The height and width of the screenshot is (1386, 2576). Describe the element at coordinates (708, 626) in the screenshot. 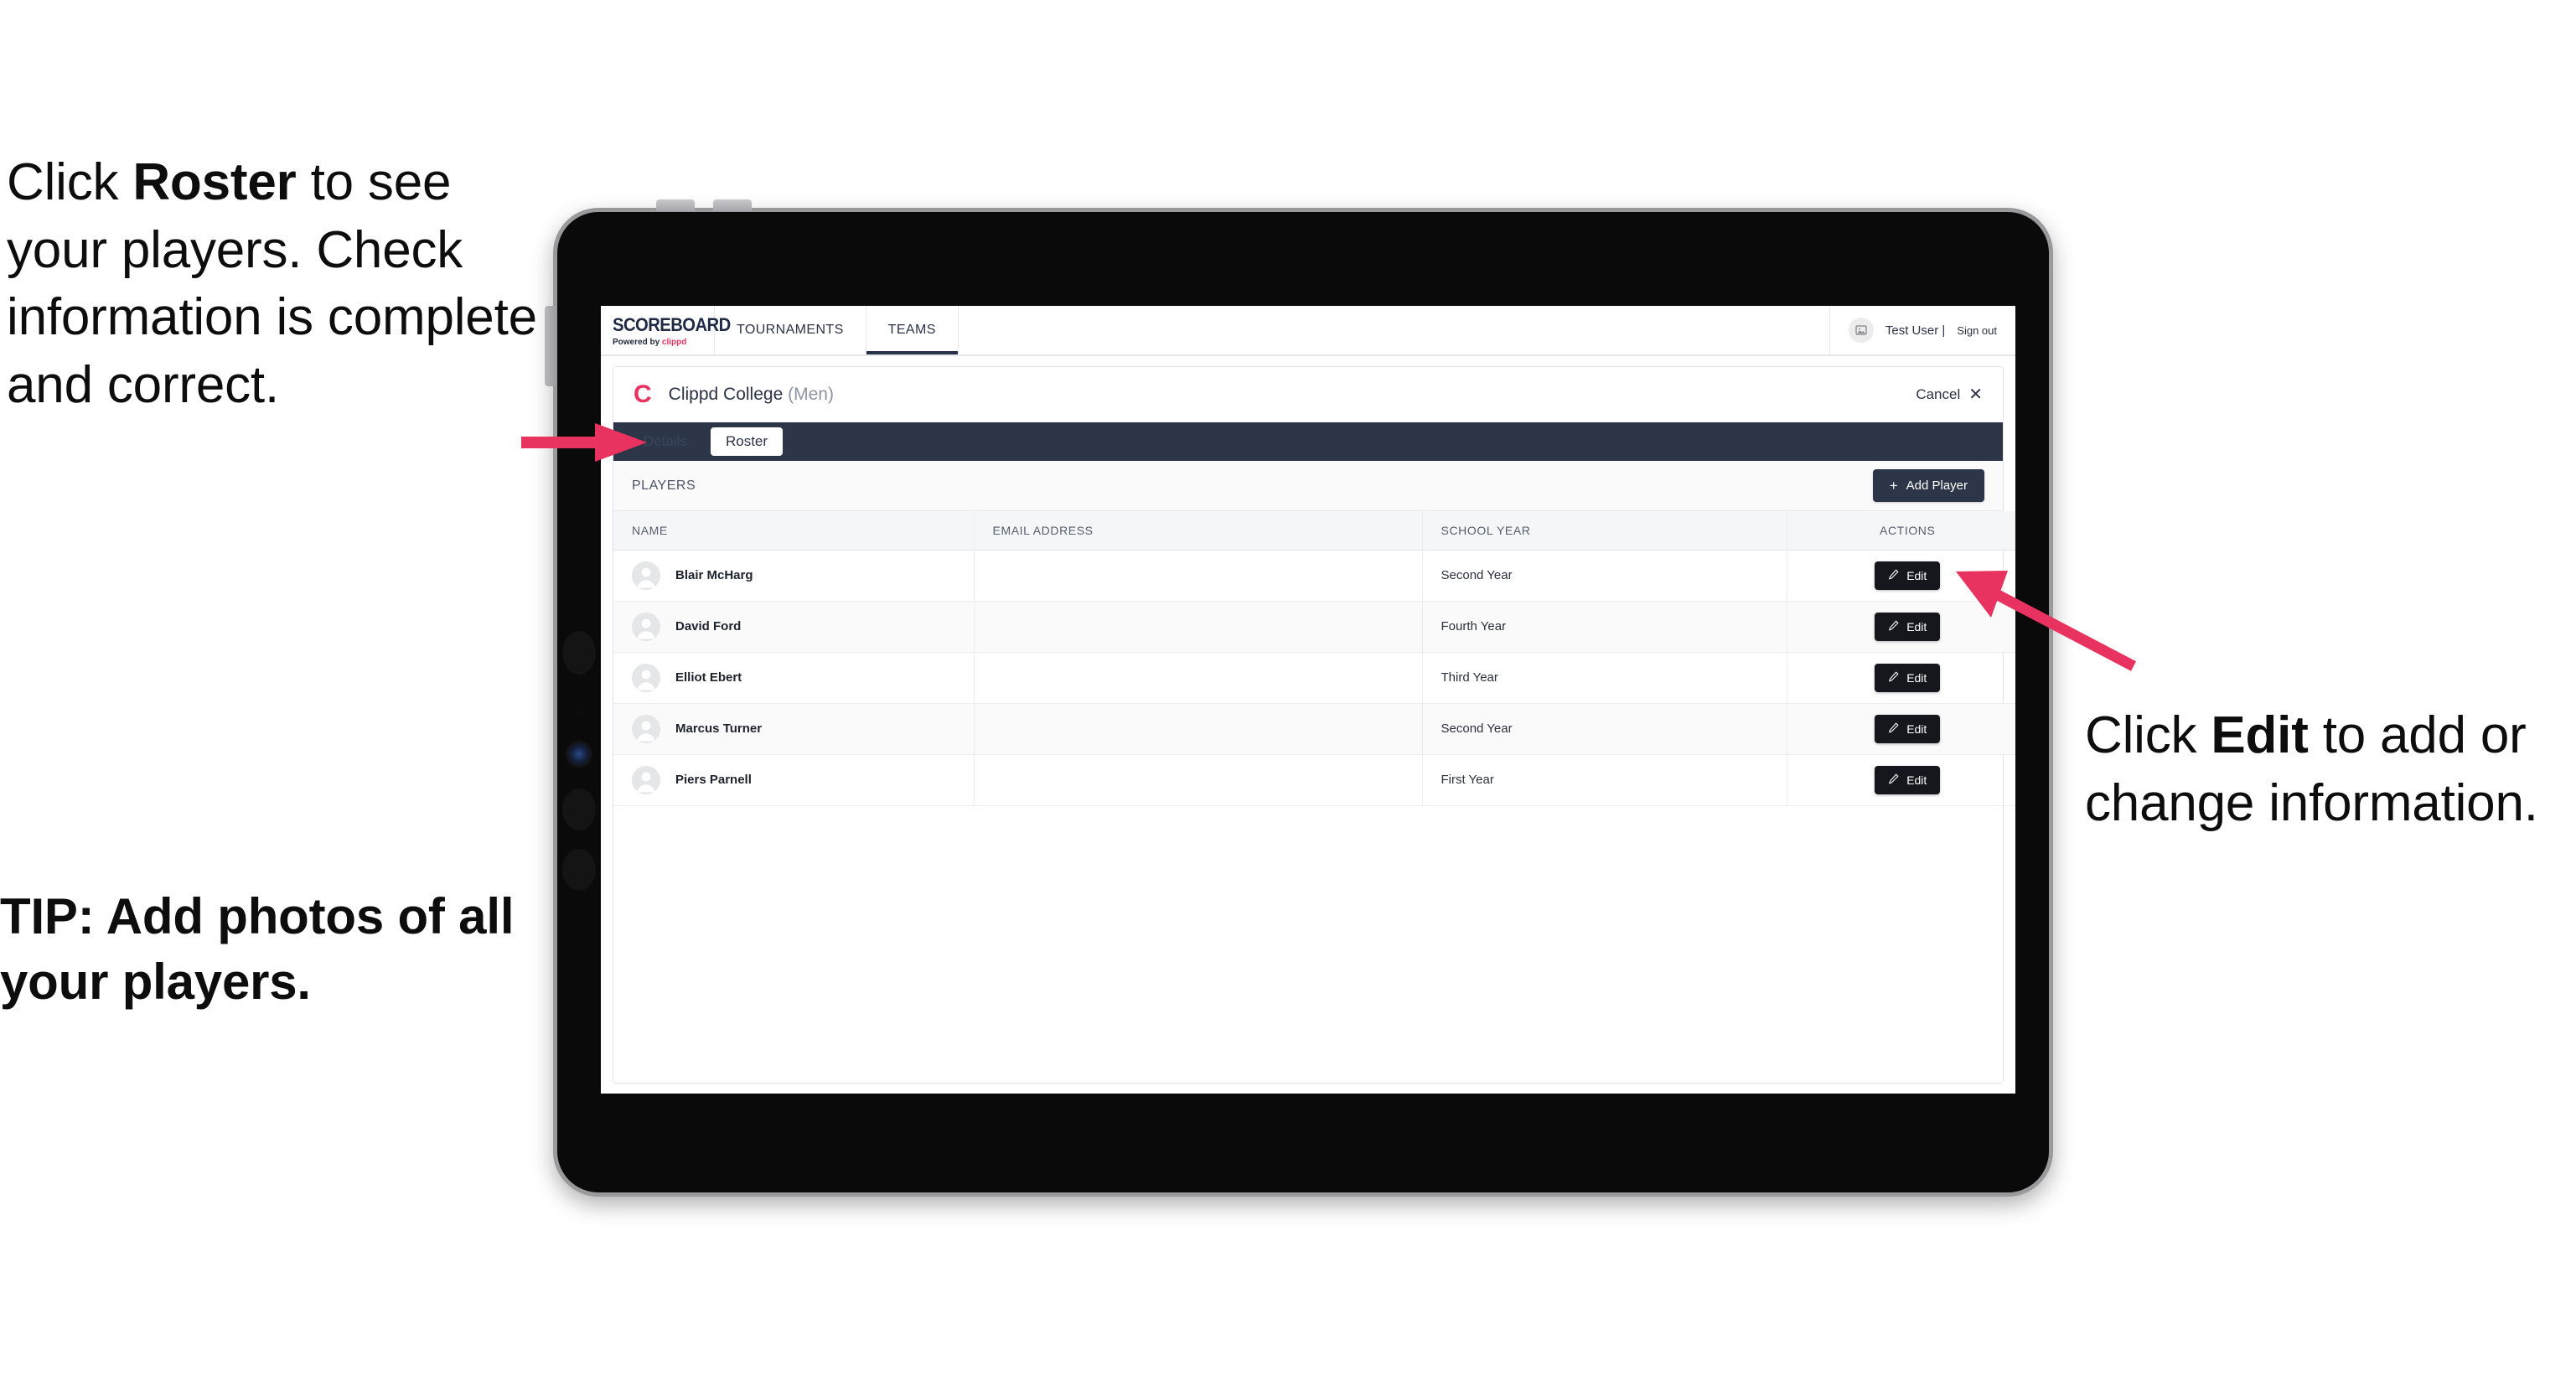

I see `player-name-label: David Ford` at that location.